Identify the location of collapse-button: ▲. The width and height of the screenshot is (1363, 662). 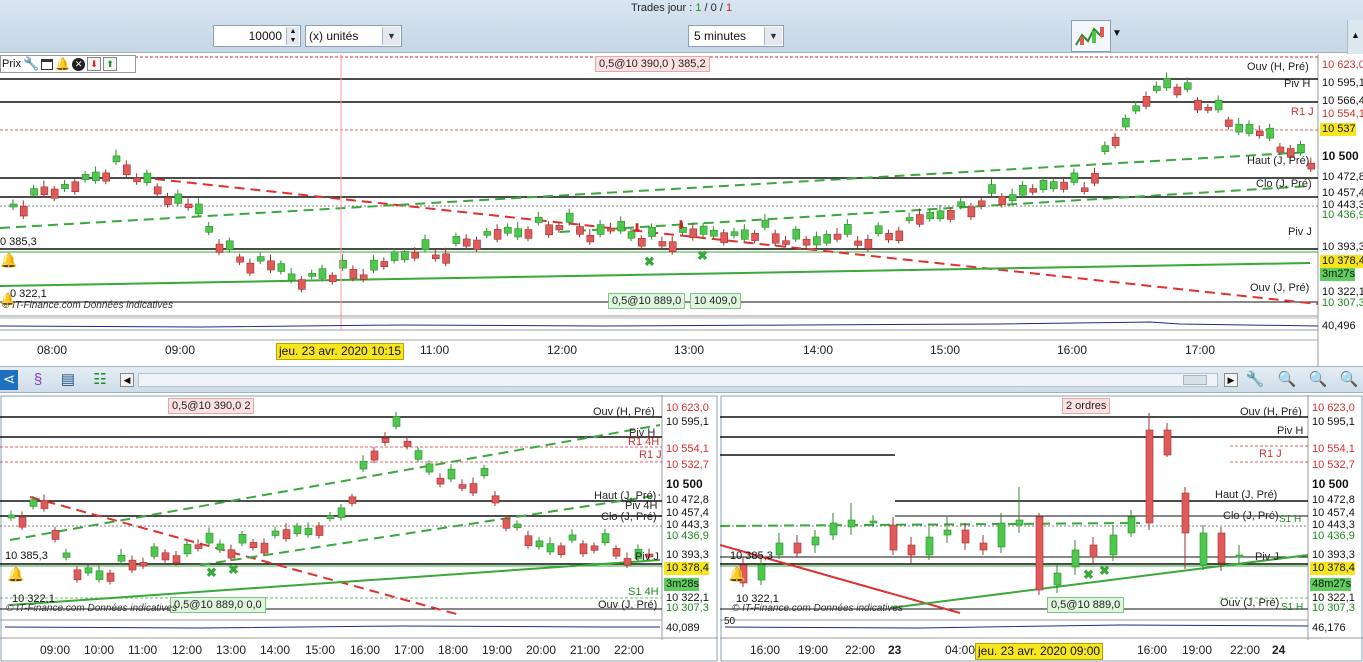
(1355, 37).